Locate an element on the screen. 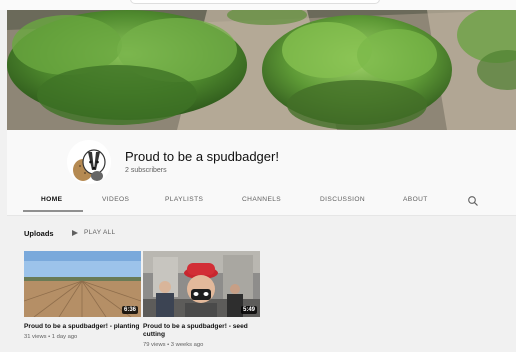 Image resolution: width=516 pixels, height=352 pixels. play-icon is located at coordinates (75, 232).